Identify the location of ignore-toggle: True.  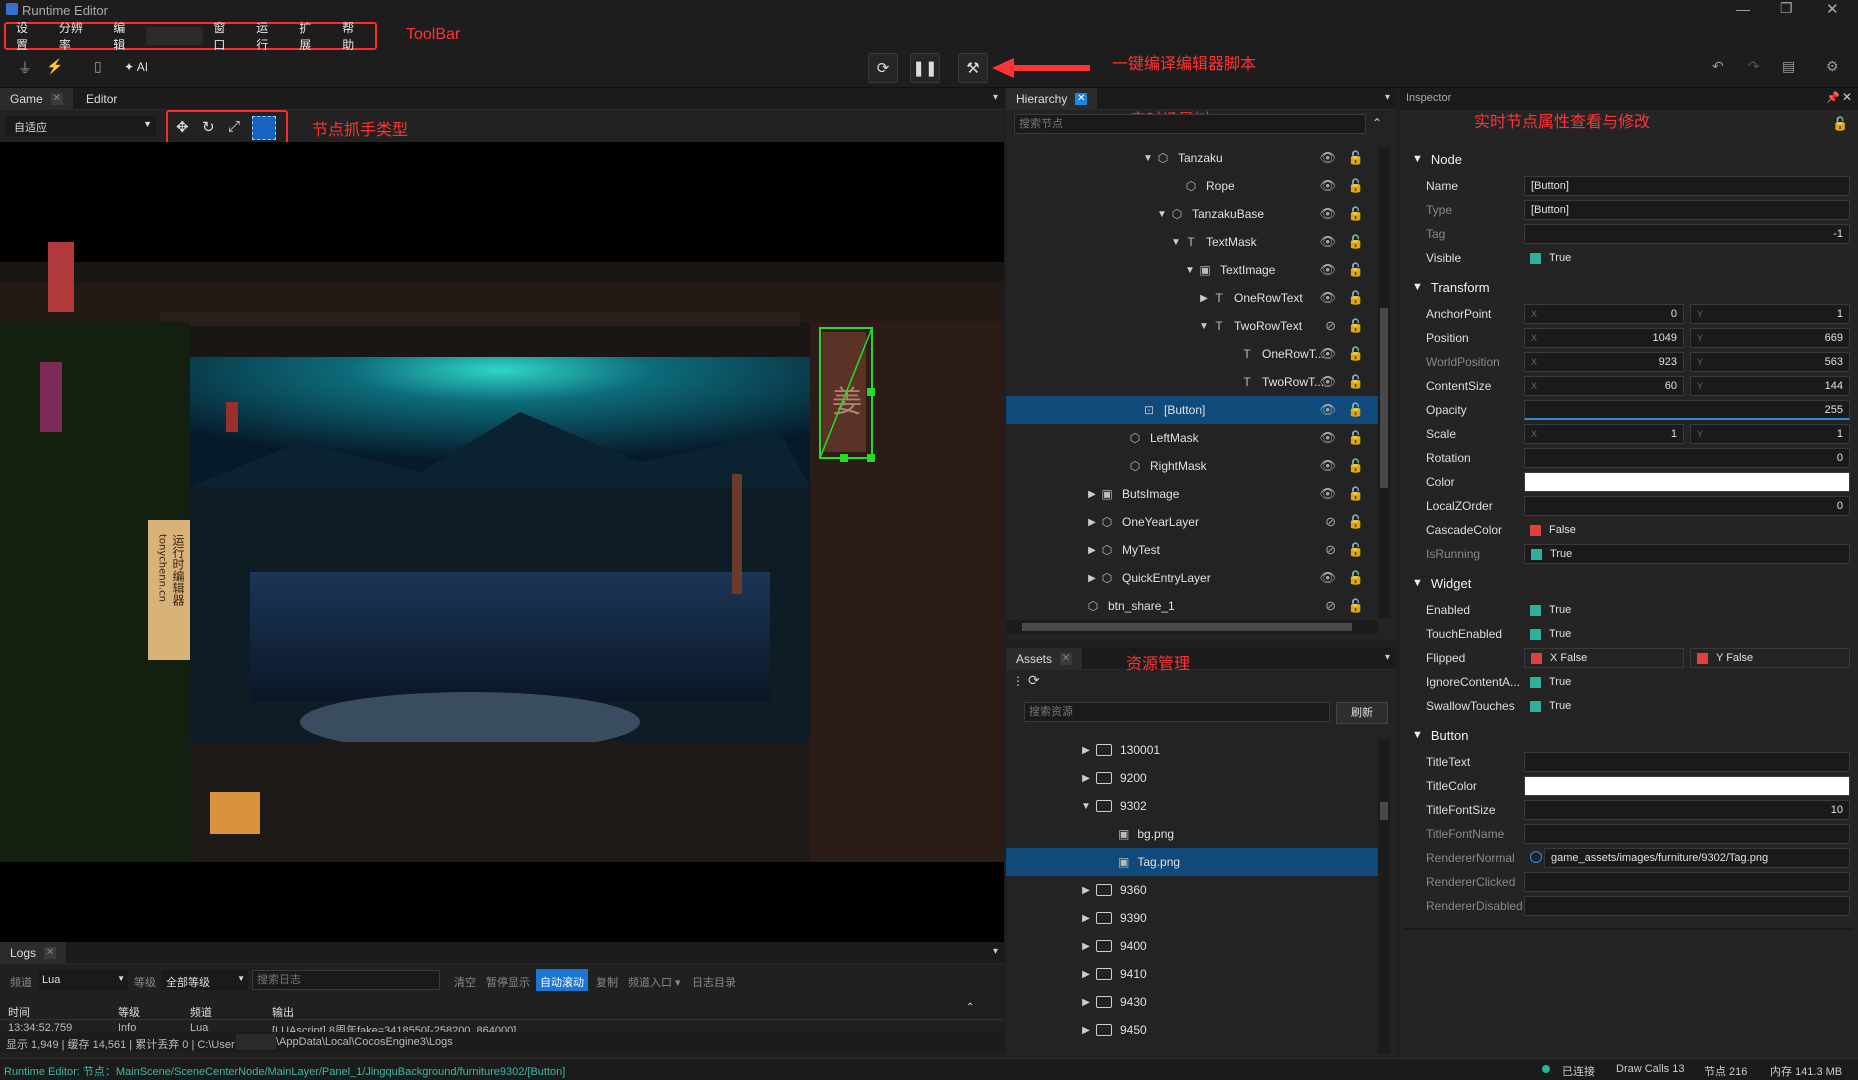
(1687, 682).